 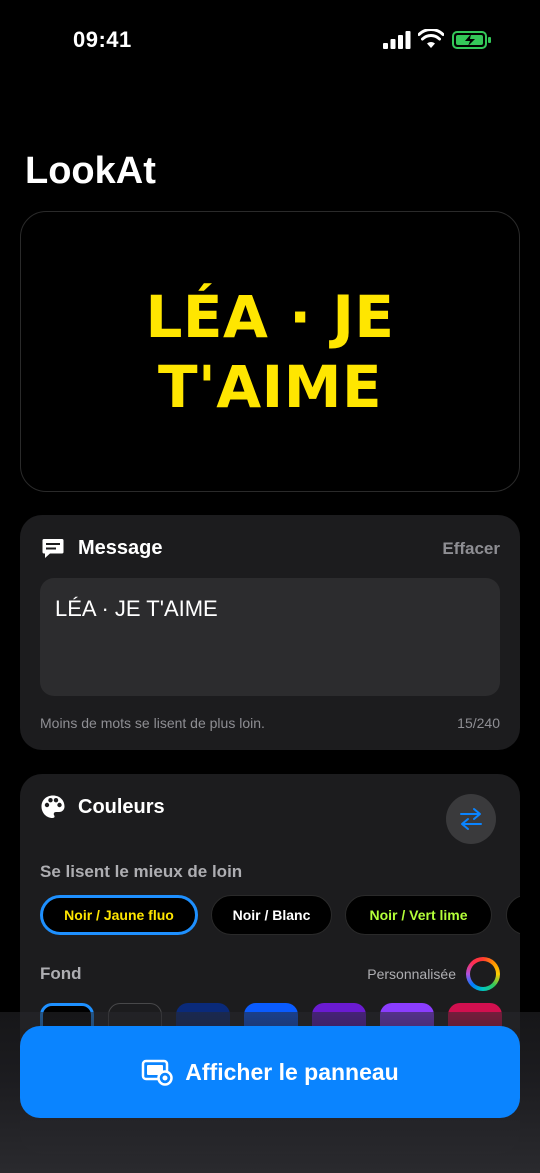 What do you see at coordinates (478, 723) in the screenshot?
I see `character-counter: 15/240` at bounding box center [478, 723].